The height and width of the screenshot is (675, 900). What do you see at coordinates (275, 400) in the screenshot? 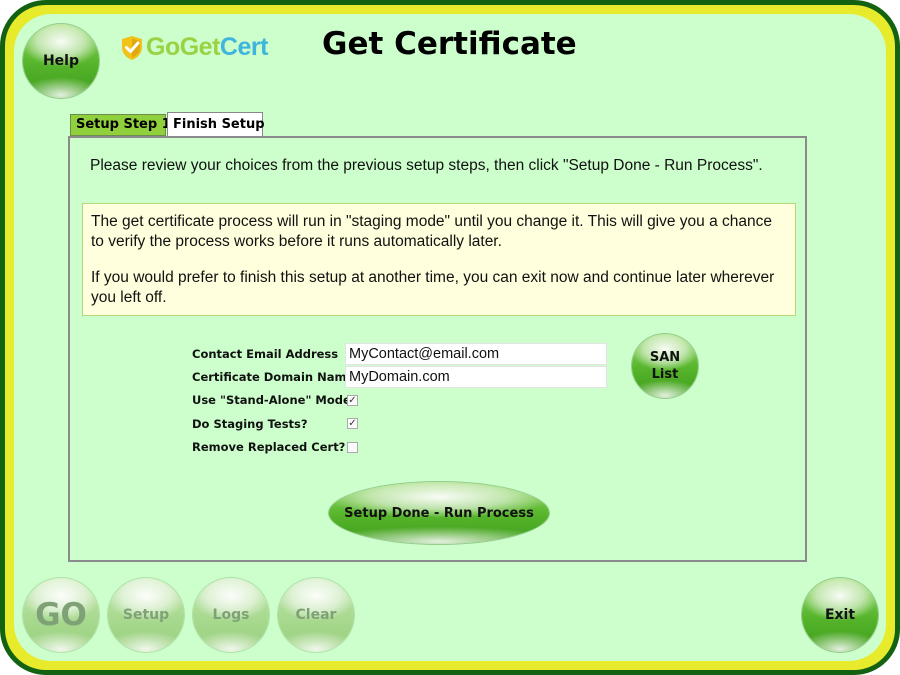
I see `standalone-label: Use "Stand-Alone" Mode?` at bounding box center [275, 400].